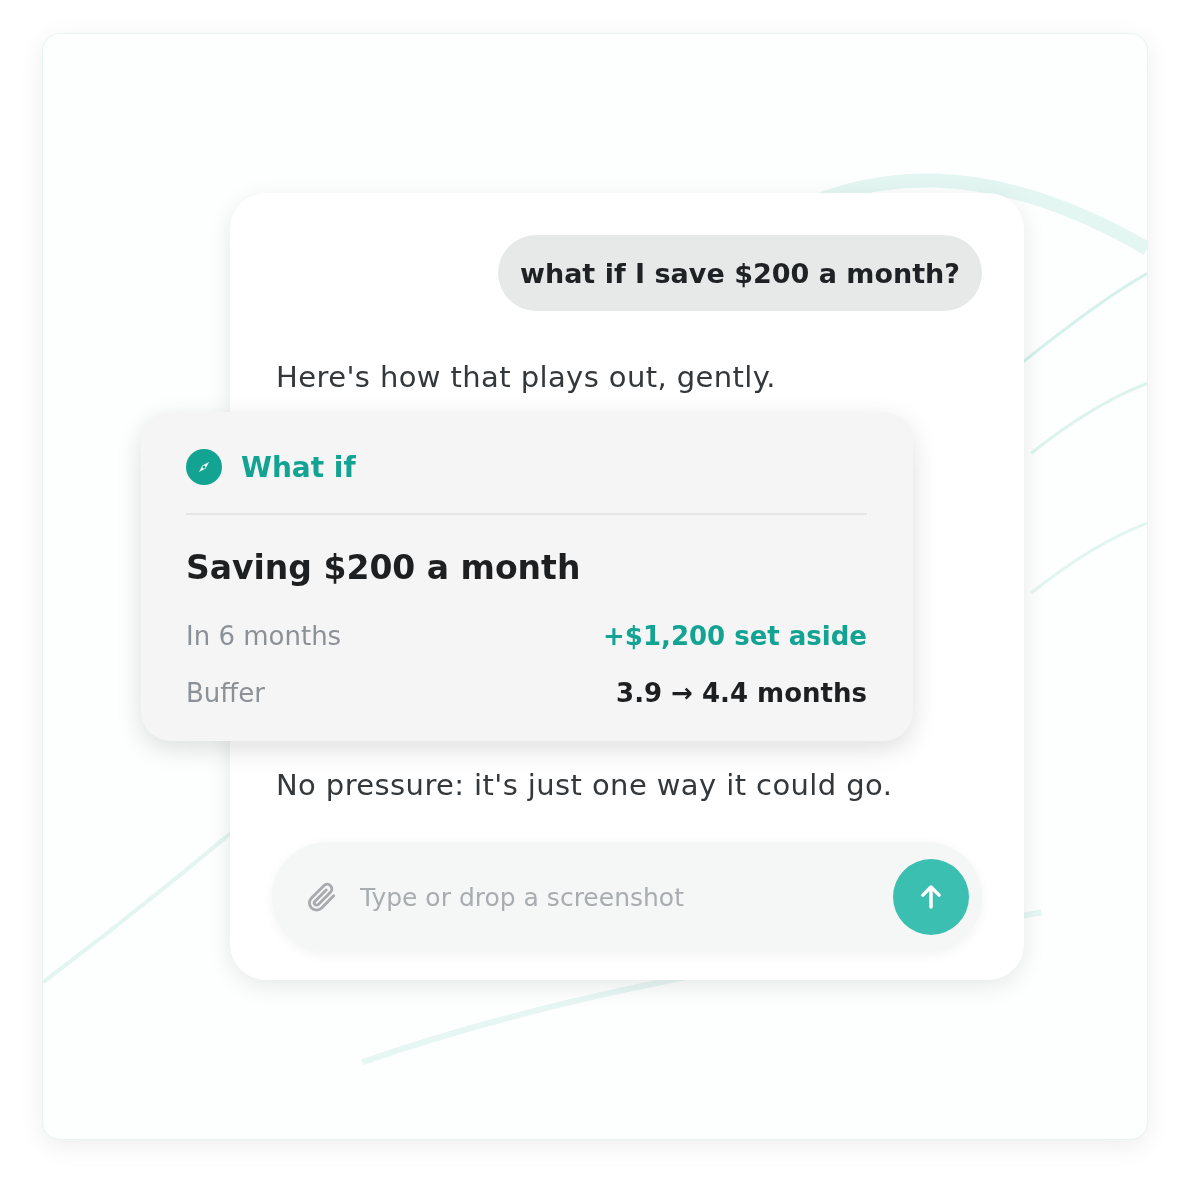 The image size is (1190, 1190). Describe the element at coordinates (384, 568) in the screenshot. I see `card-title: Saving $200 a month` at that location.